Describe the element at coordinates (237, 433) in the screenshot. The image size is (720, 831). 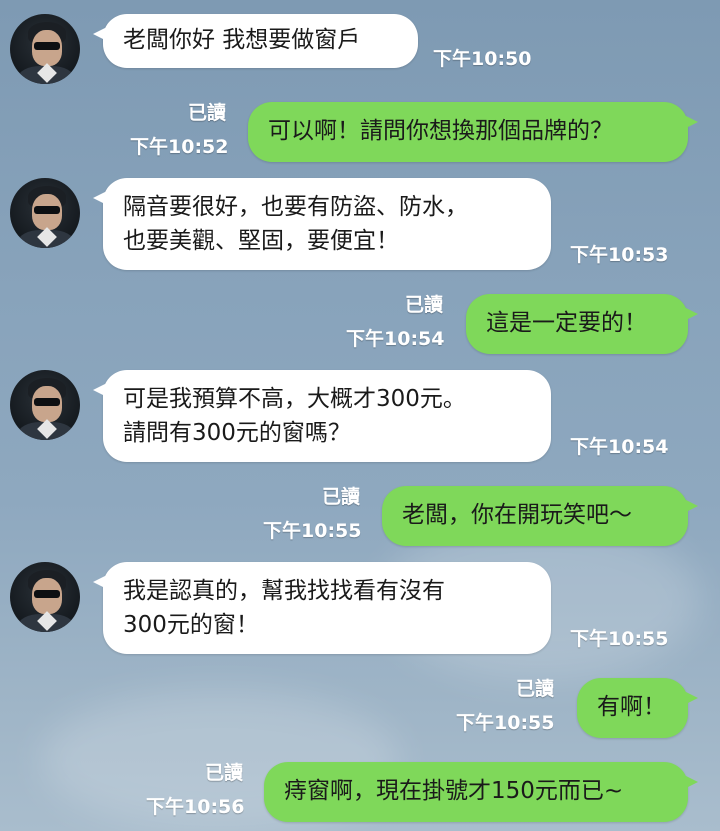
I see `message-text: 請問有300元的窗嗎？` at that location.